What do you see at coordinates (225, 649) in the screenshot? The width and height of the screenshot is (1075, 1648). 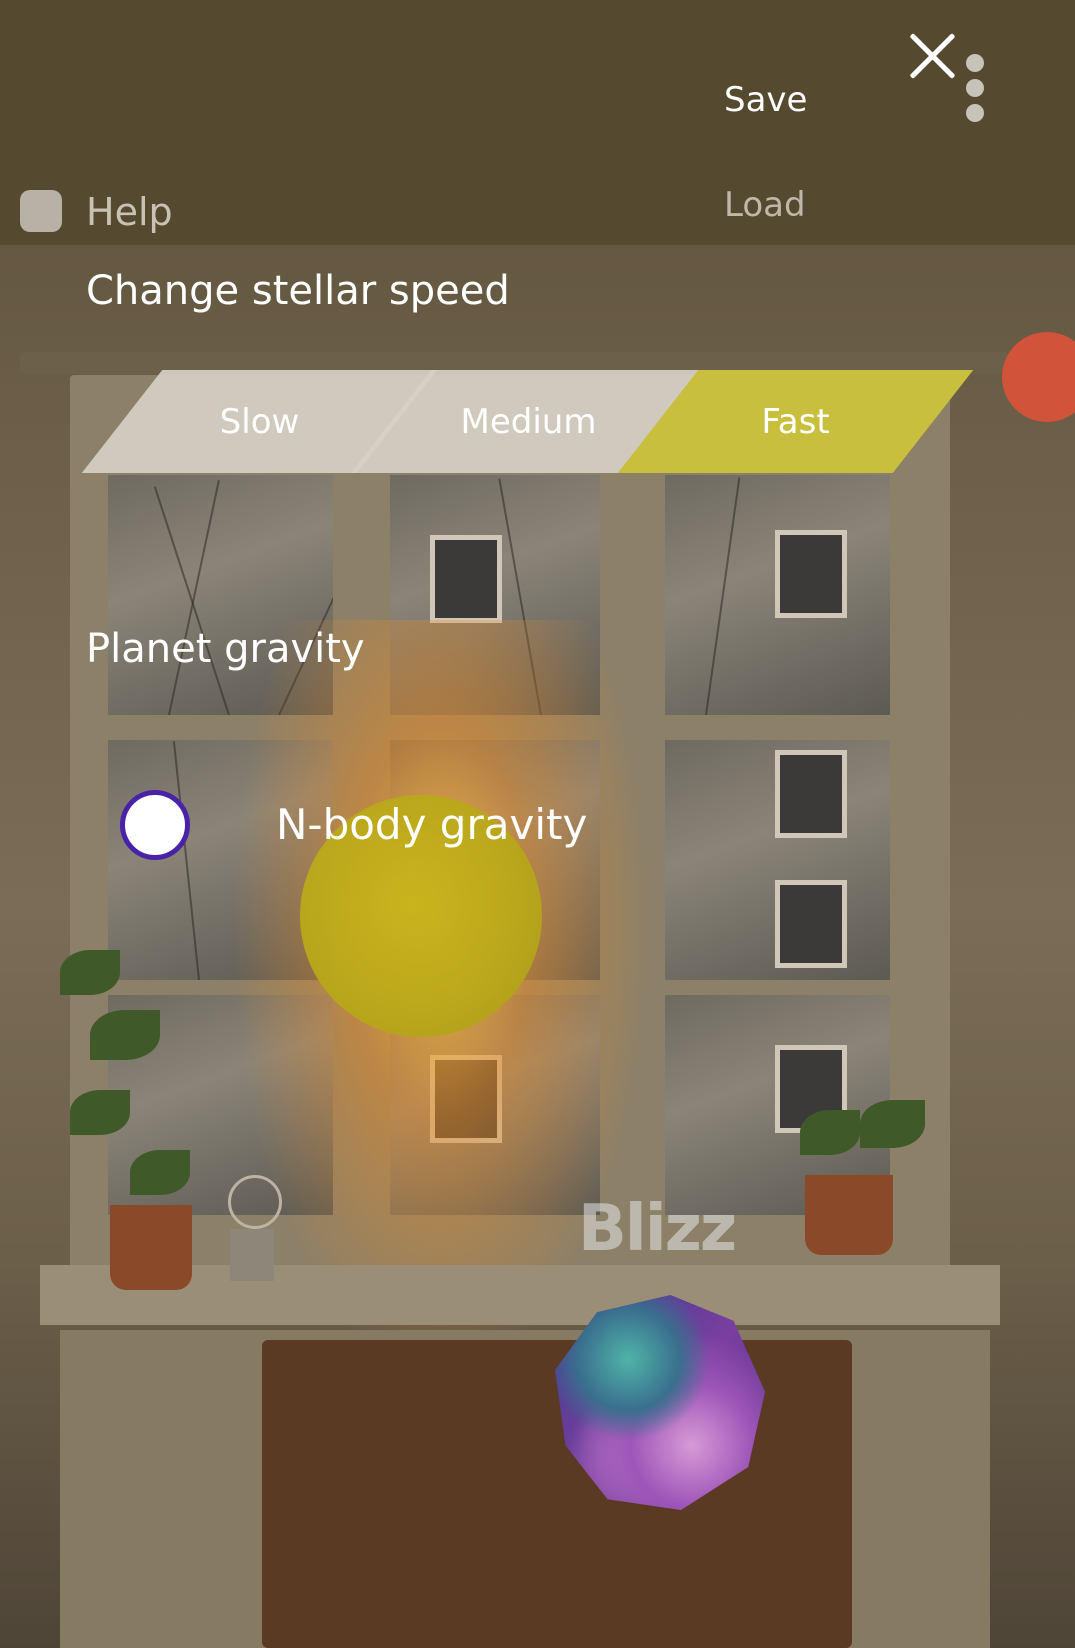 I see `planet-gravity-title: Planet gravity` at bounding box center [225, 649].